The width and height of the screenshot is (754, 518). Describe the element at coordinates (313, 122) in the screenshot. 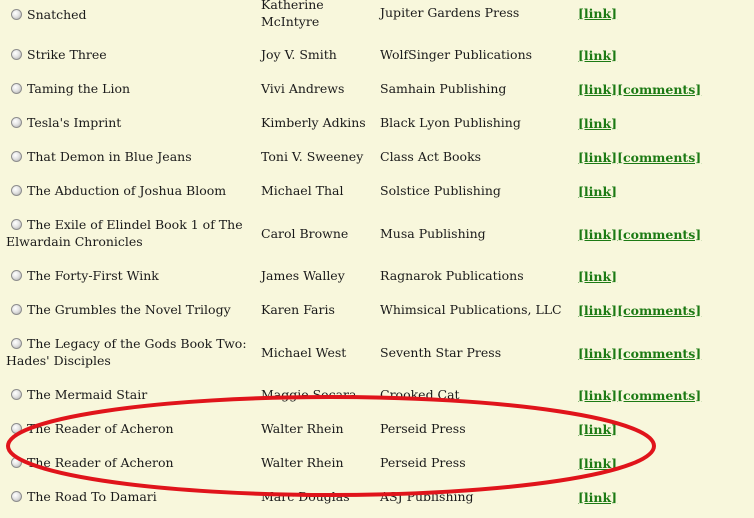

I see `book-author: Kimberly Adkins` at that location.